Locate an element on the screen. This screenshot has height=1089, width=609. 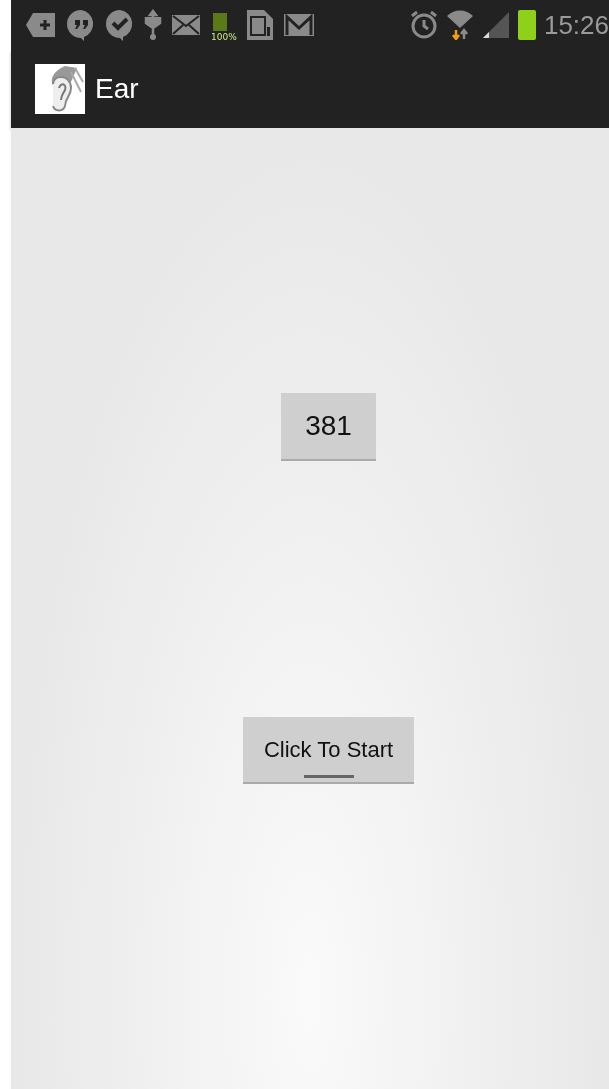
check-bubble-icon is located at coordinates (120, 25).